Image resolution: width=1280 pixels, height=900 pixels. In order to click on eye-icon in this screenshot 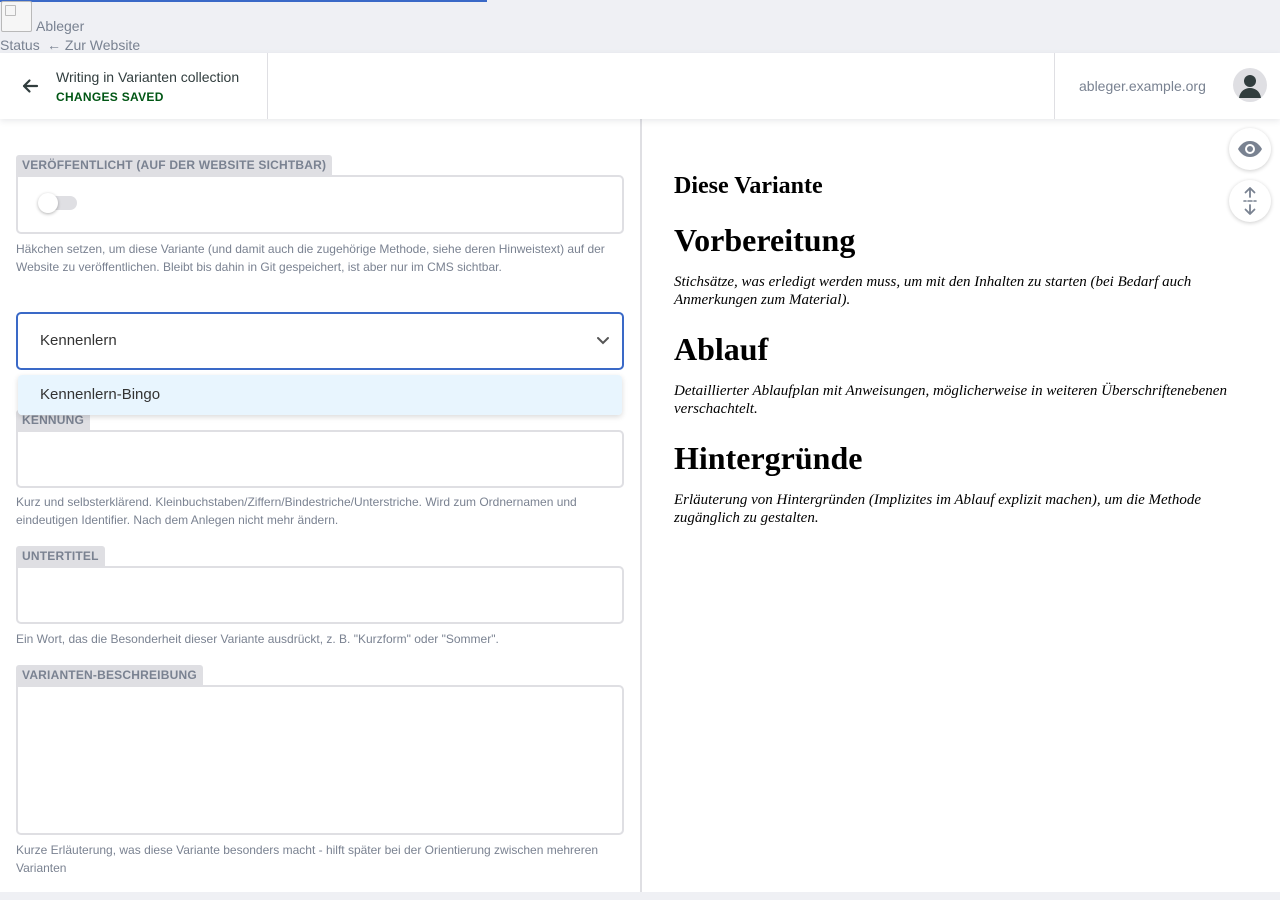, I will do `click(1250, 149)`.